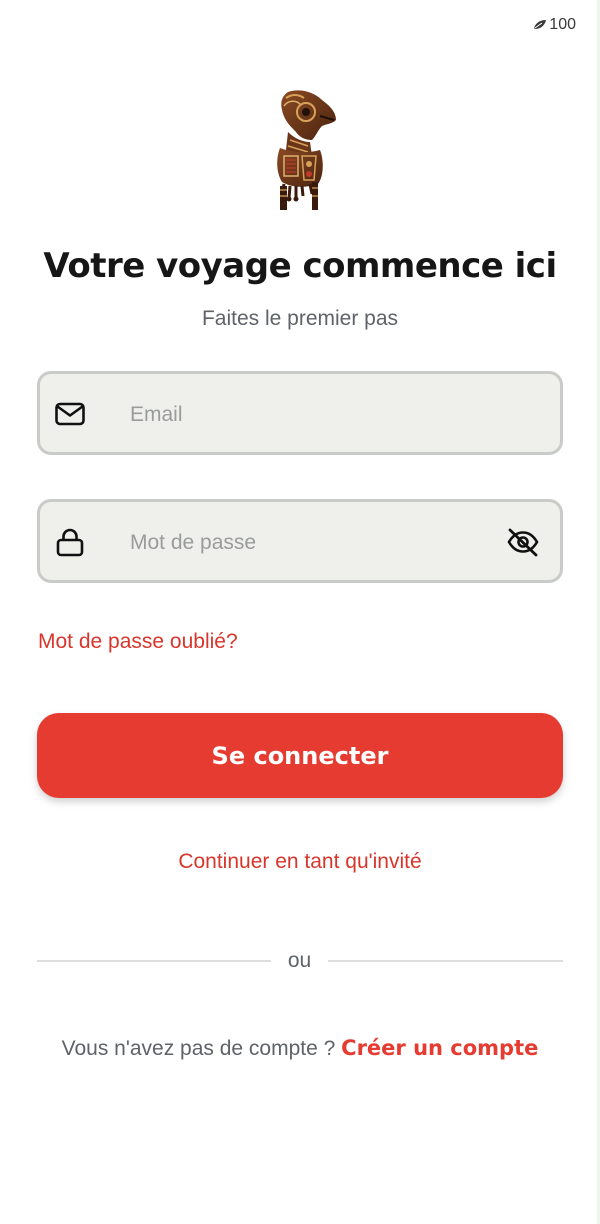  What do you see at coordinates (540, 24) in the screenshot?
I see `battery-saver-icon` at bounding box center [540, 24].